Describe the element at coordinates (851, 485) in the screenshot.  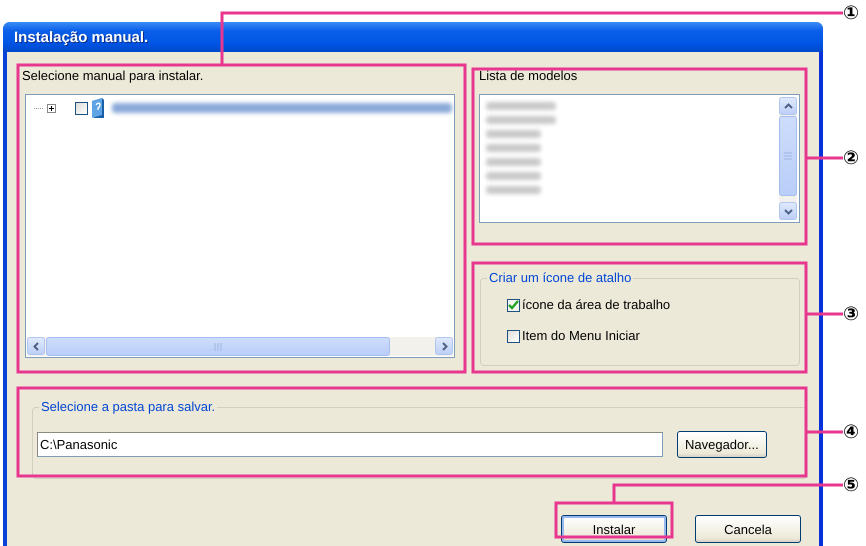
I see `callout-number: ⑤` at that location.